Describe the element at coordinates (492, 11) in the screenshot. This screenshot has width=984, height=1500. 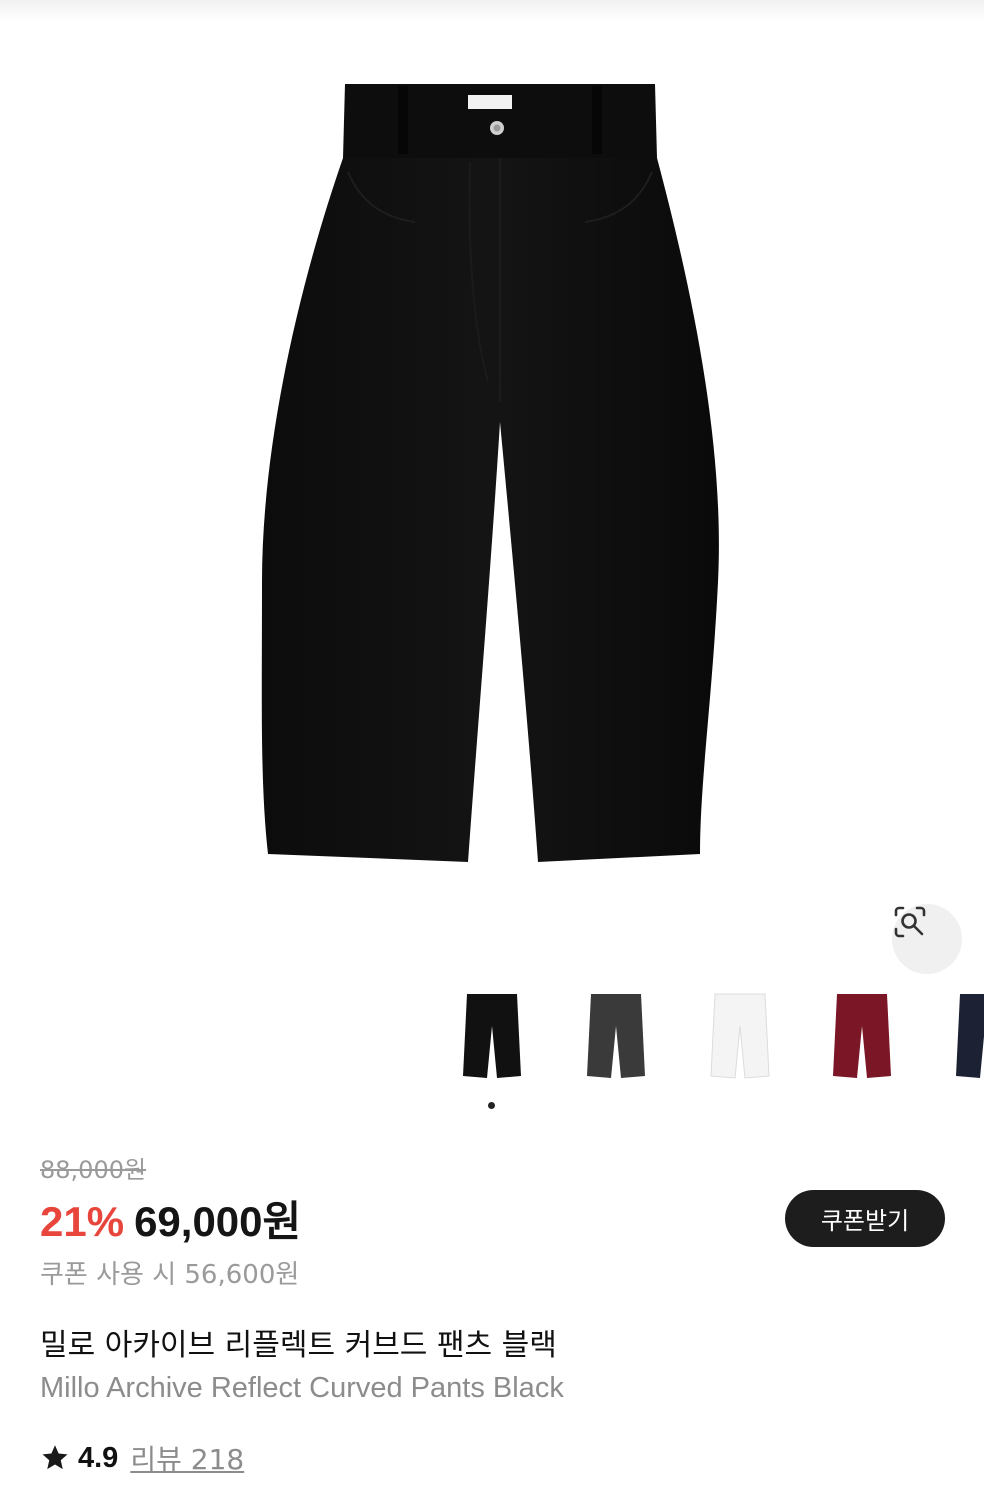
I see `top-edge` at that location.